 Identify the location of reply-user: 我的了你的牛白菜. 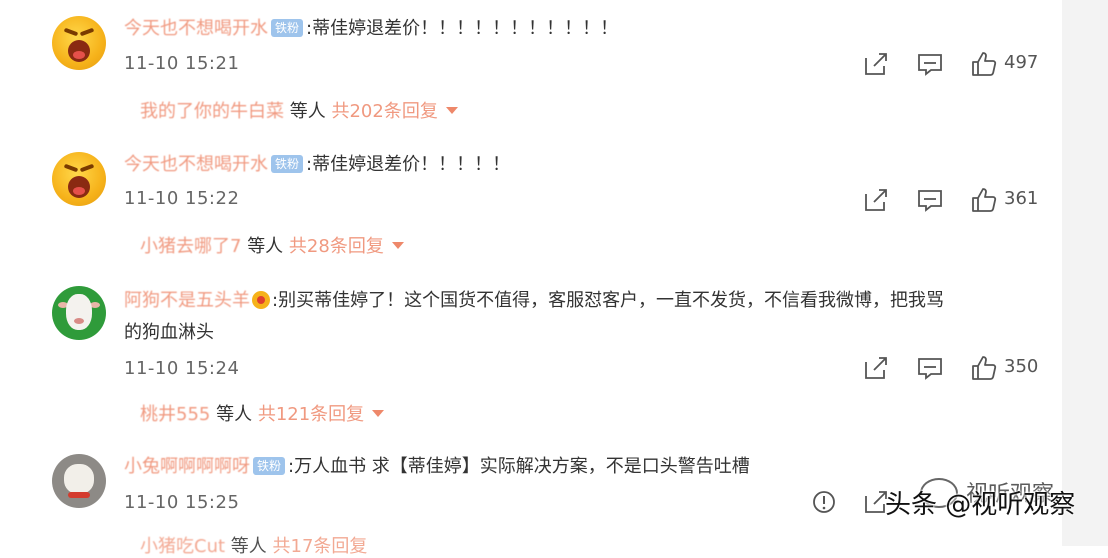
(212, 111).